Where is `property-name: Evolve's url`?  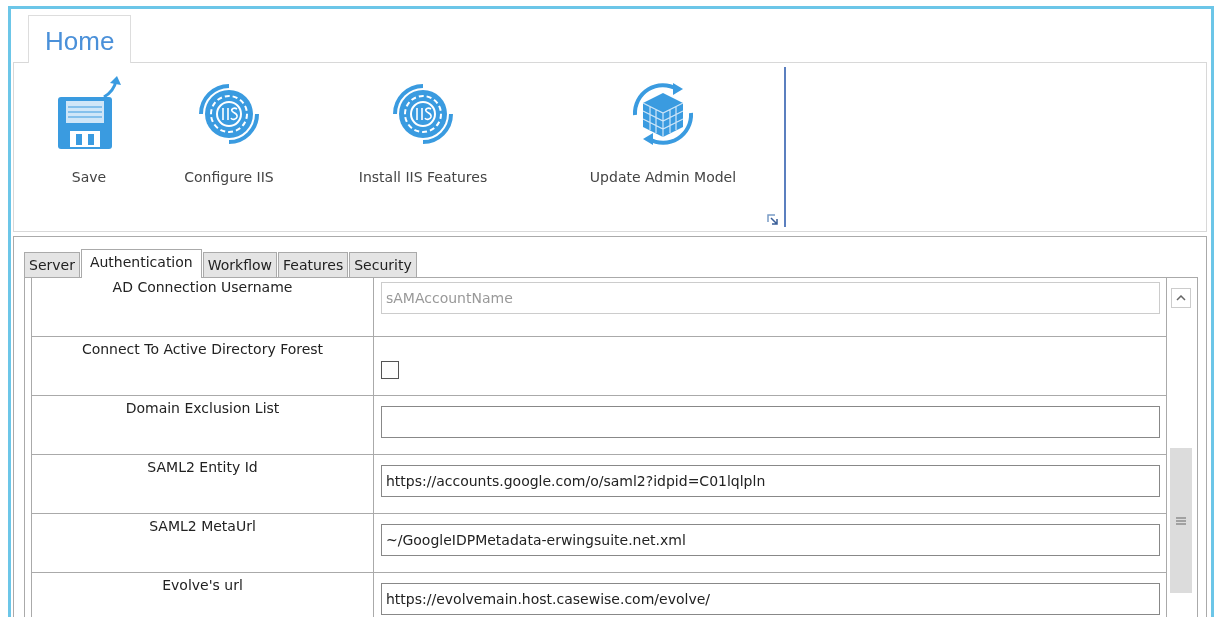 property-name: Evolve's url is located at coordinates (203, 595).